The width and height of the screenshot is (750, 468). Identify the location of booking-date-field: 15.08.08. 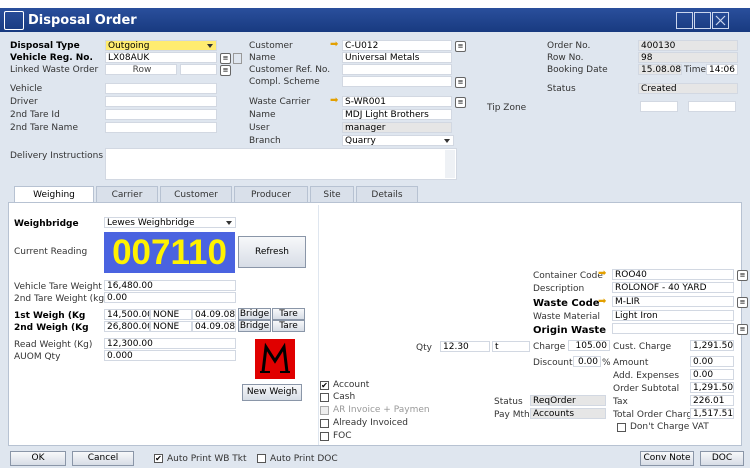
(660, 69).